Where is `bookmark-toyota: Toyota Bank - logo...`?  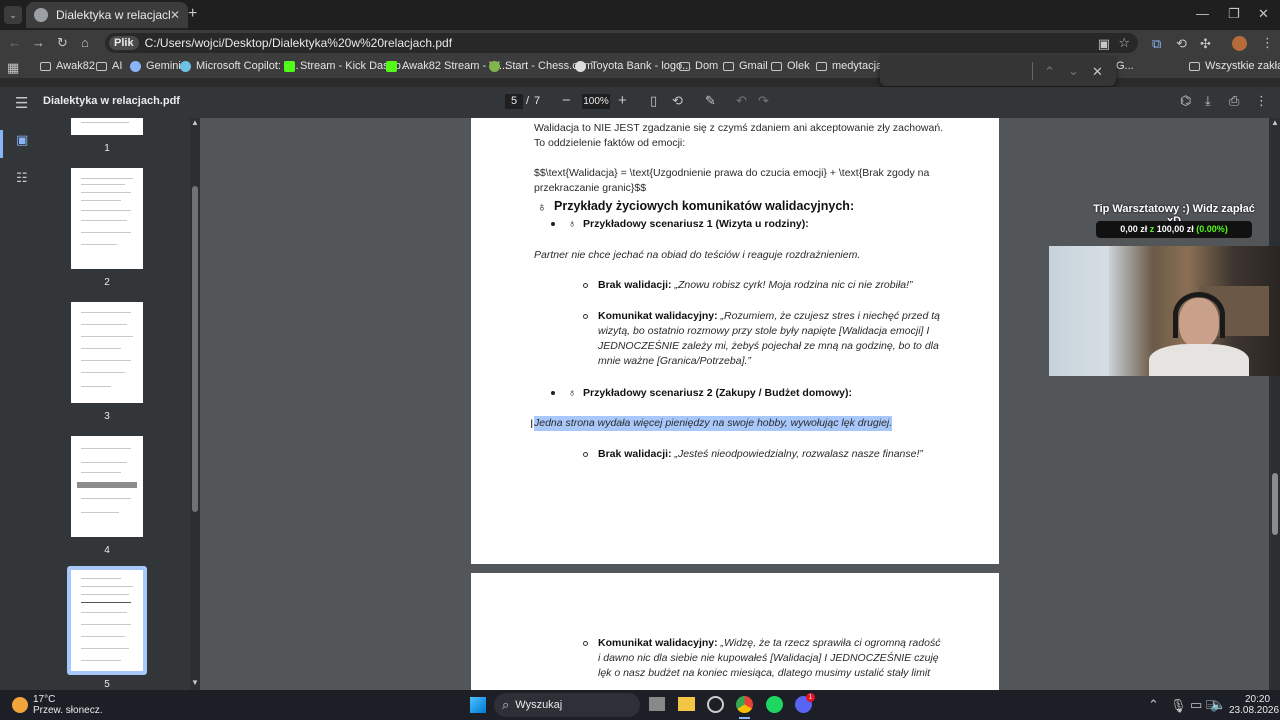
bookmark-toyota: Toyota Bank - logo... is located at coordinates (633, 66).